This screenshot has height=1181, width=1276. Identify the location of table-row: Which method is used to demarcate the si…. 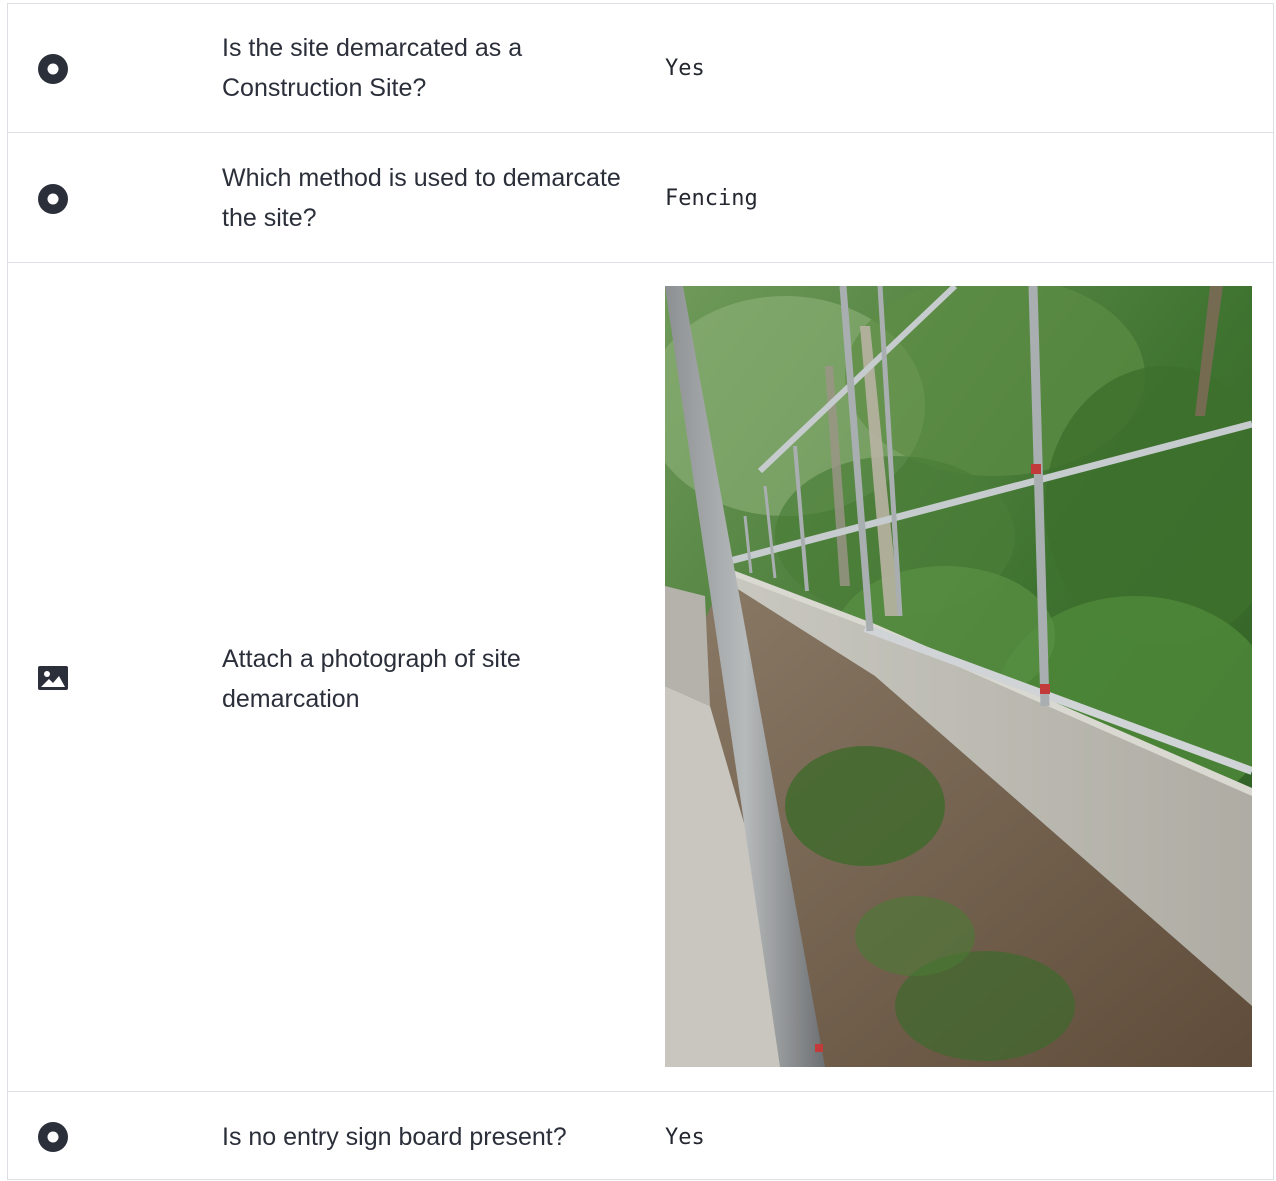
(640, 198).